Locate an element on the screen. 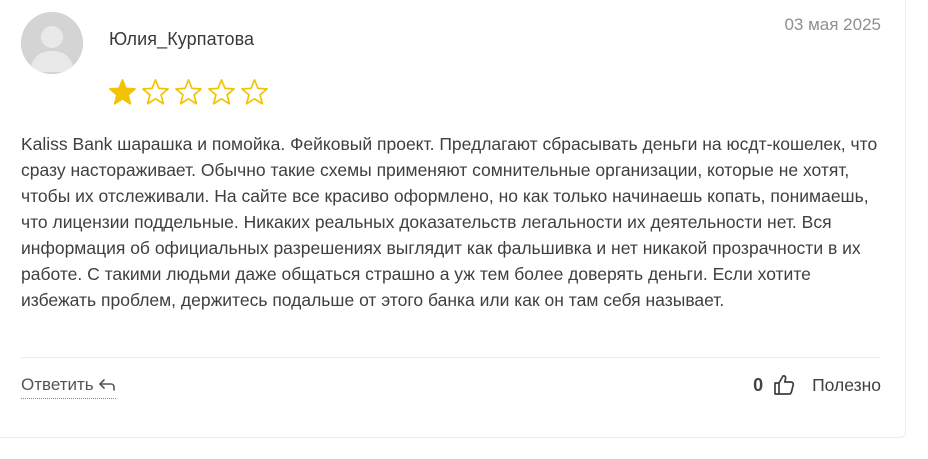  rating-stars is located at coordinates (188, 92).